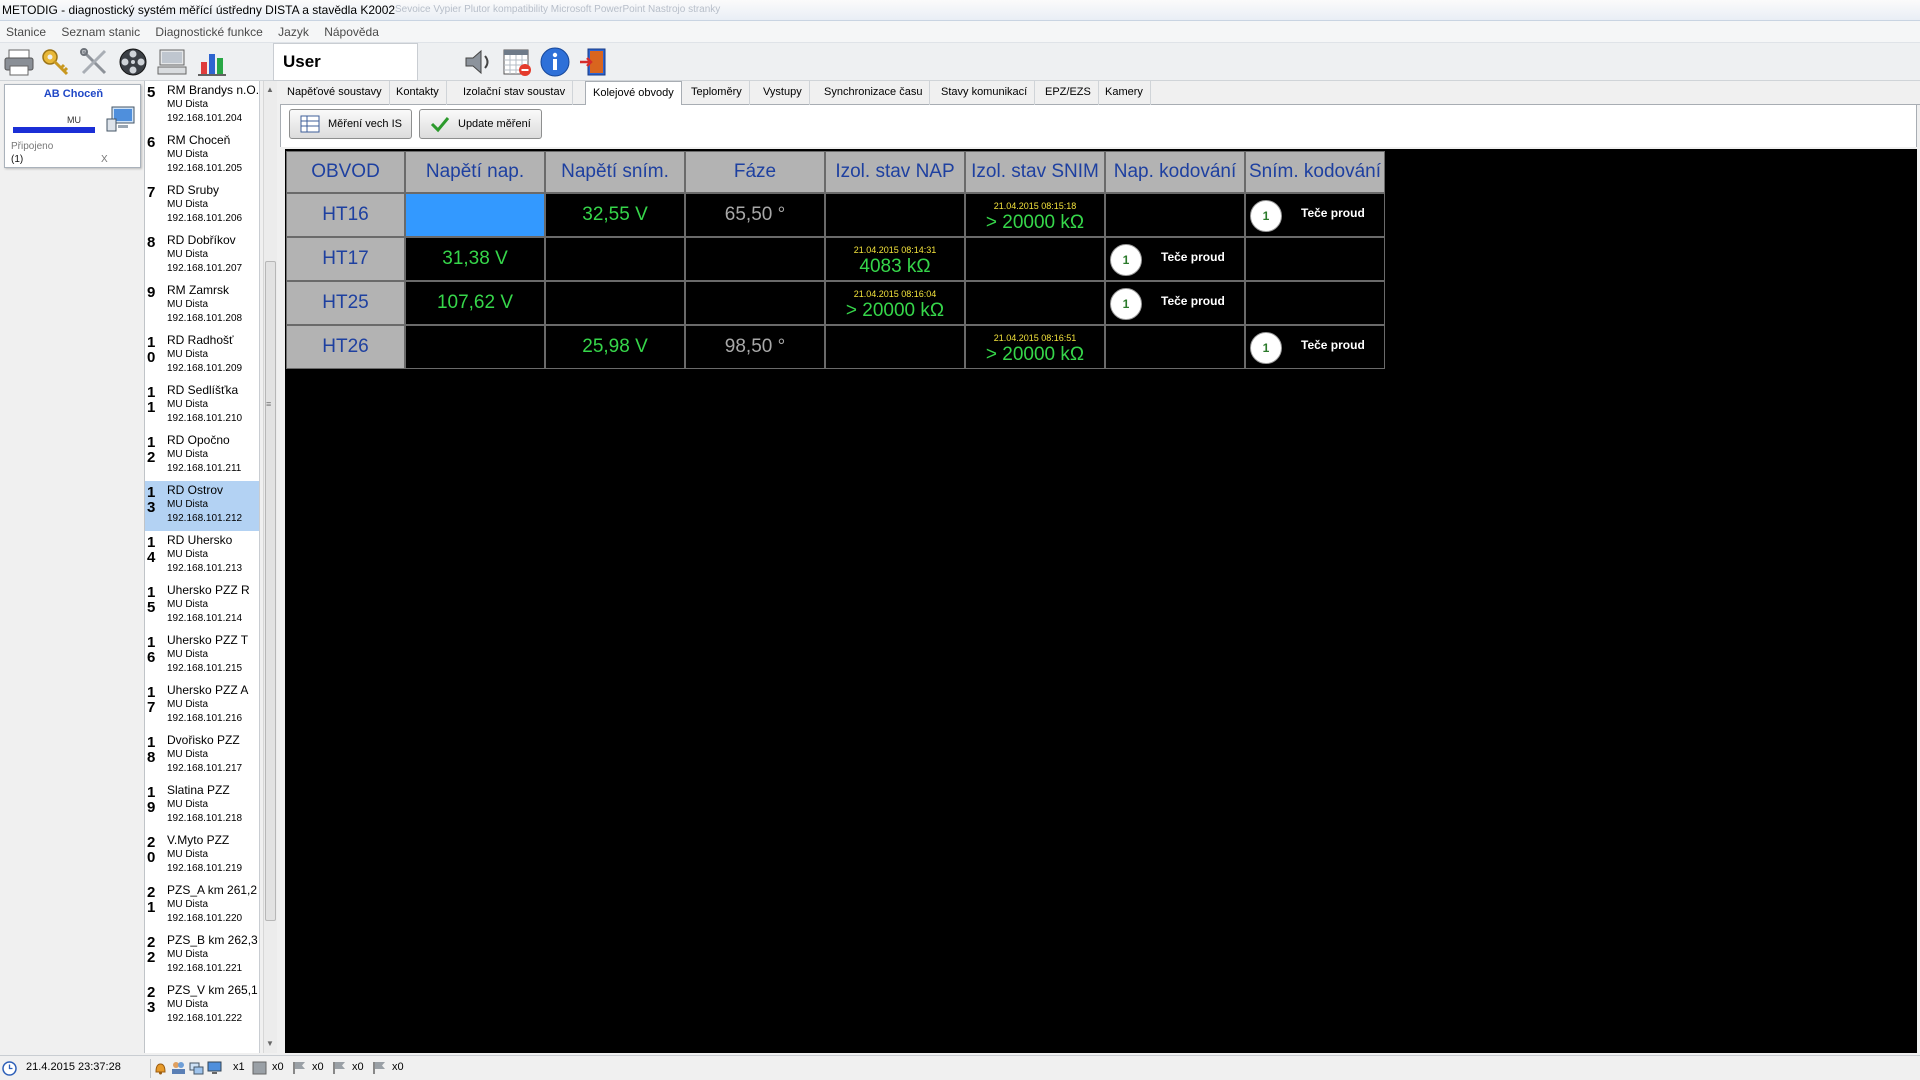 Image resolution: width=1920 pixels, height=1080 pixels. What do you see at coordinates (196, 1068) in the screenshot?
I see `network-icon` at bounding box center [196, 1068].